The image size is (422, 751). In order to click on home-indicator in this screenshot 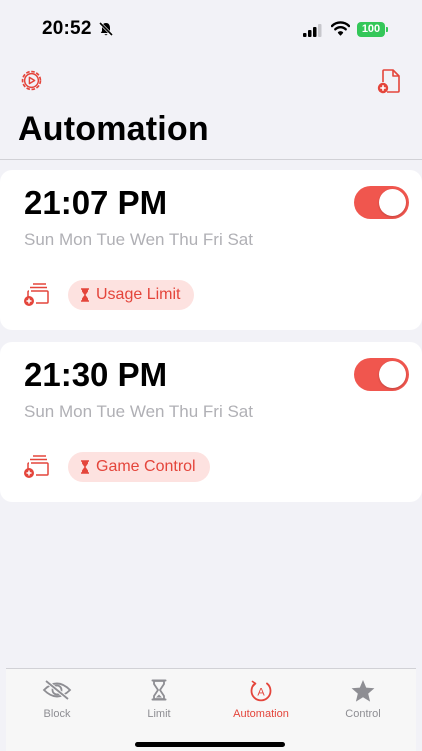, I will do `click(210, 744)`.